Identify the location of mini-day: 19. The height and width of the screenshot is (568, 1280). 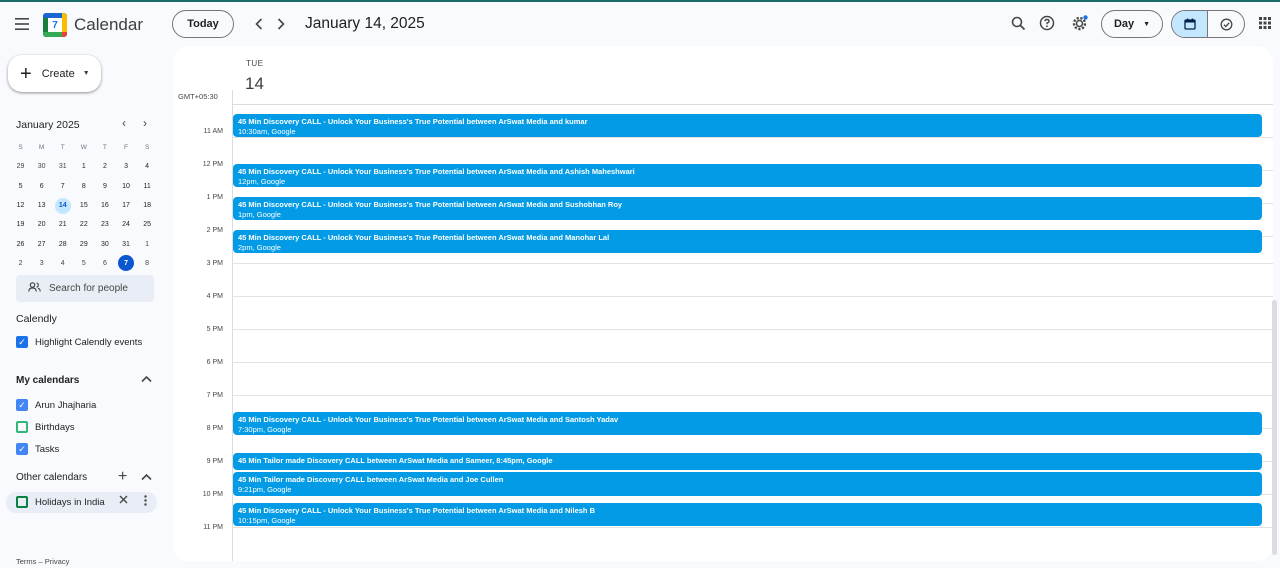
(20, 225).